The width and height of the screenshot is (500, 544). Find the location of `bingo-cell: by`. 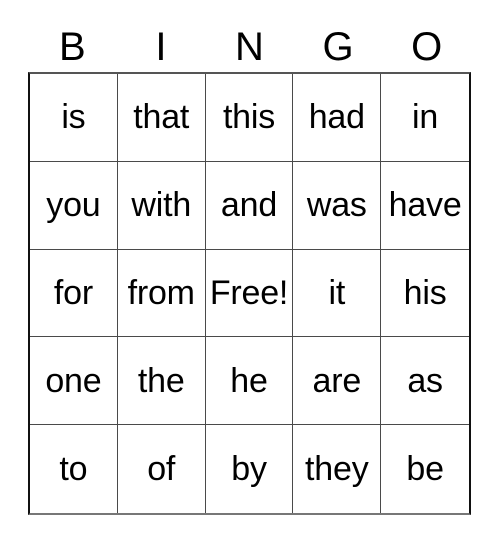

bingo-cell: by is located at coordinates (249, 469).